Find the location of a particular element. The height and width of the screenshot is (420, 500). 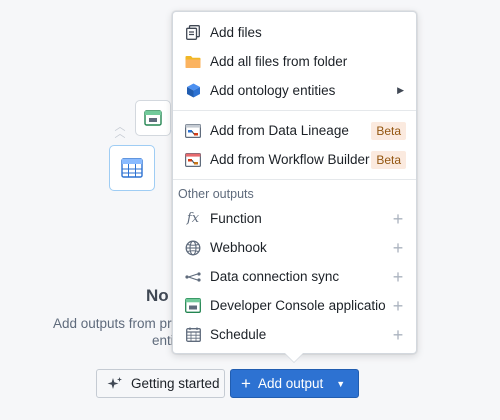

menu-item-schedule: Schedule + is located at coordinates (295, 334).